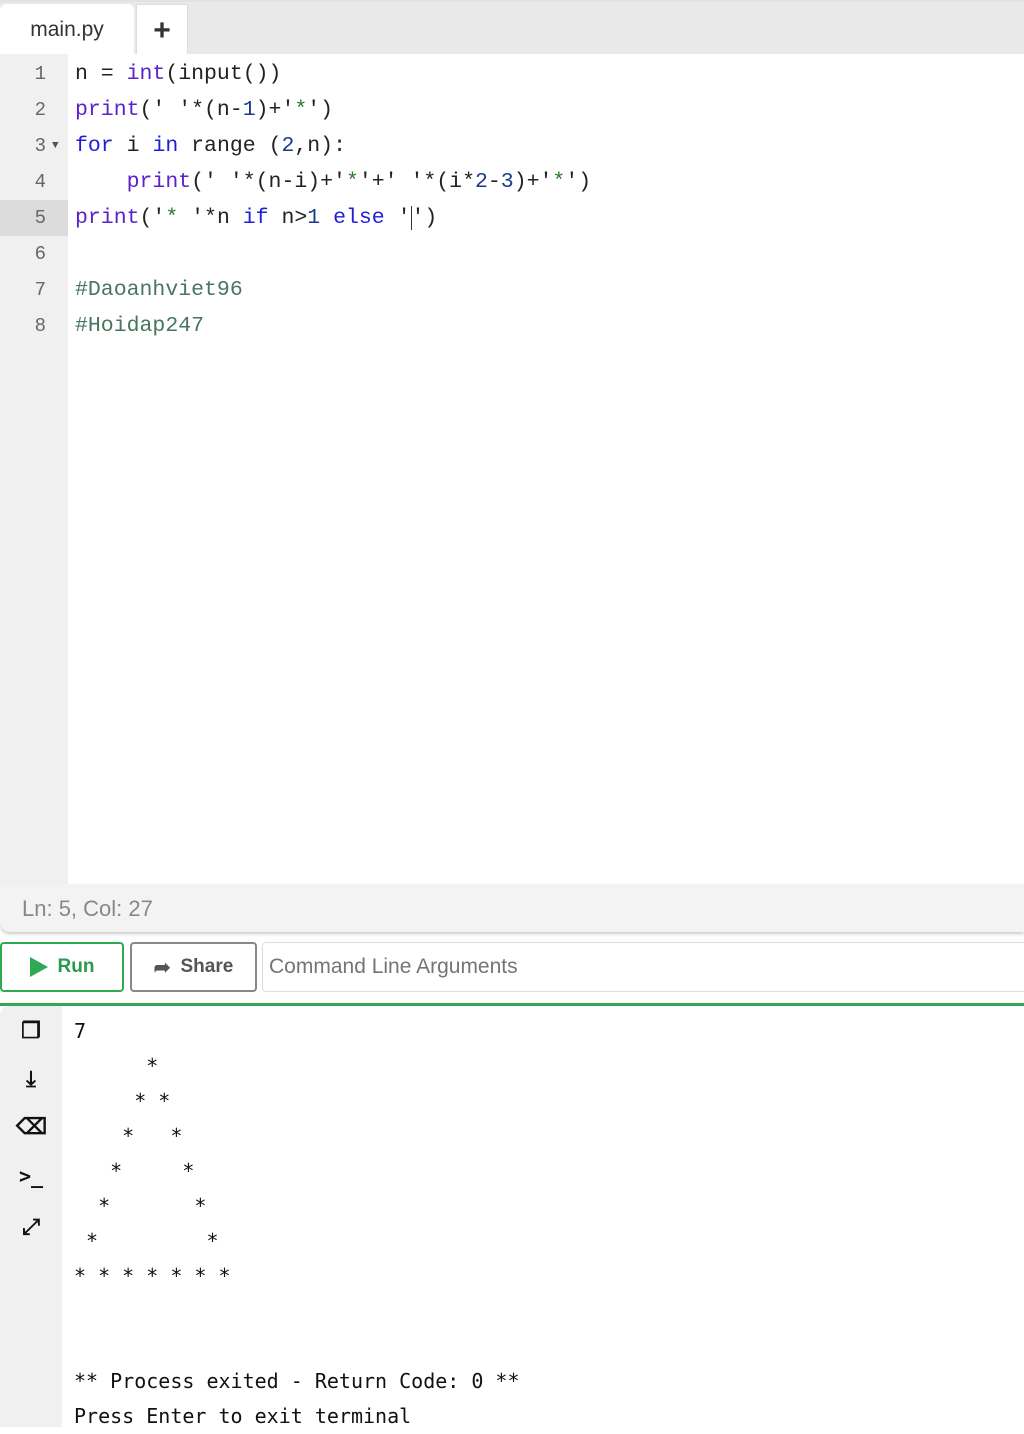 This screenshot has width=1024, height=1434. What do you see at coordinates (87, 908) in the screenshot?
I see `cursor-position: Ln: 5, Col: 27` at bounding box center [87, 908].